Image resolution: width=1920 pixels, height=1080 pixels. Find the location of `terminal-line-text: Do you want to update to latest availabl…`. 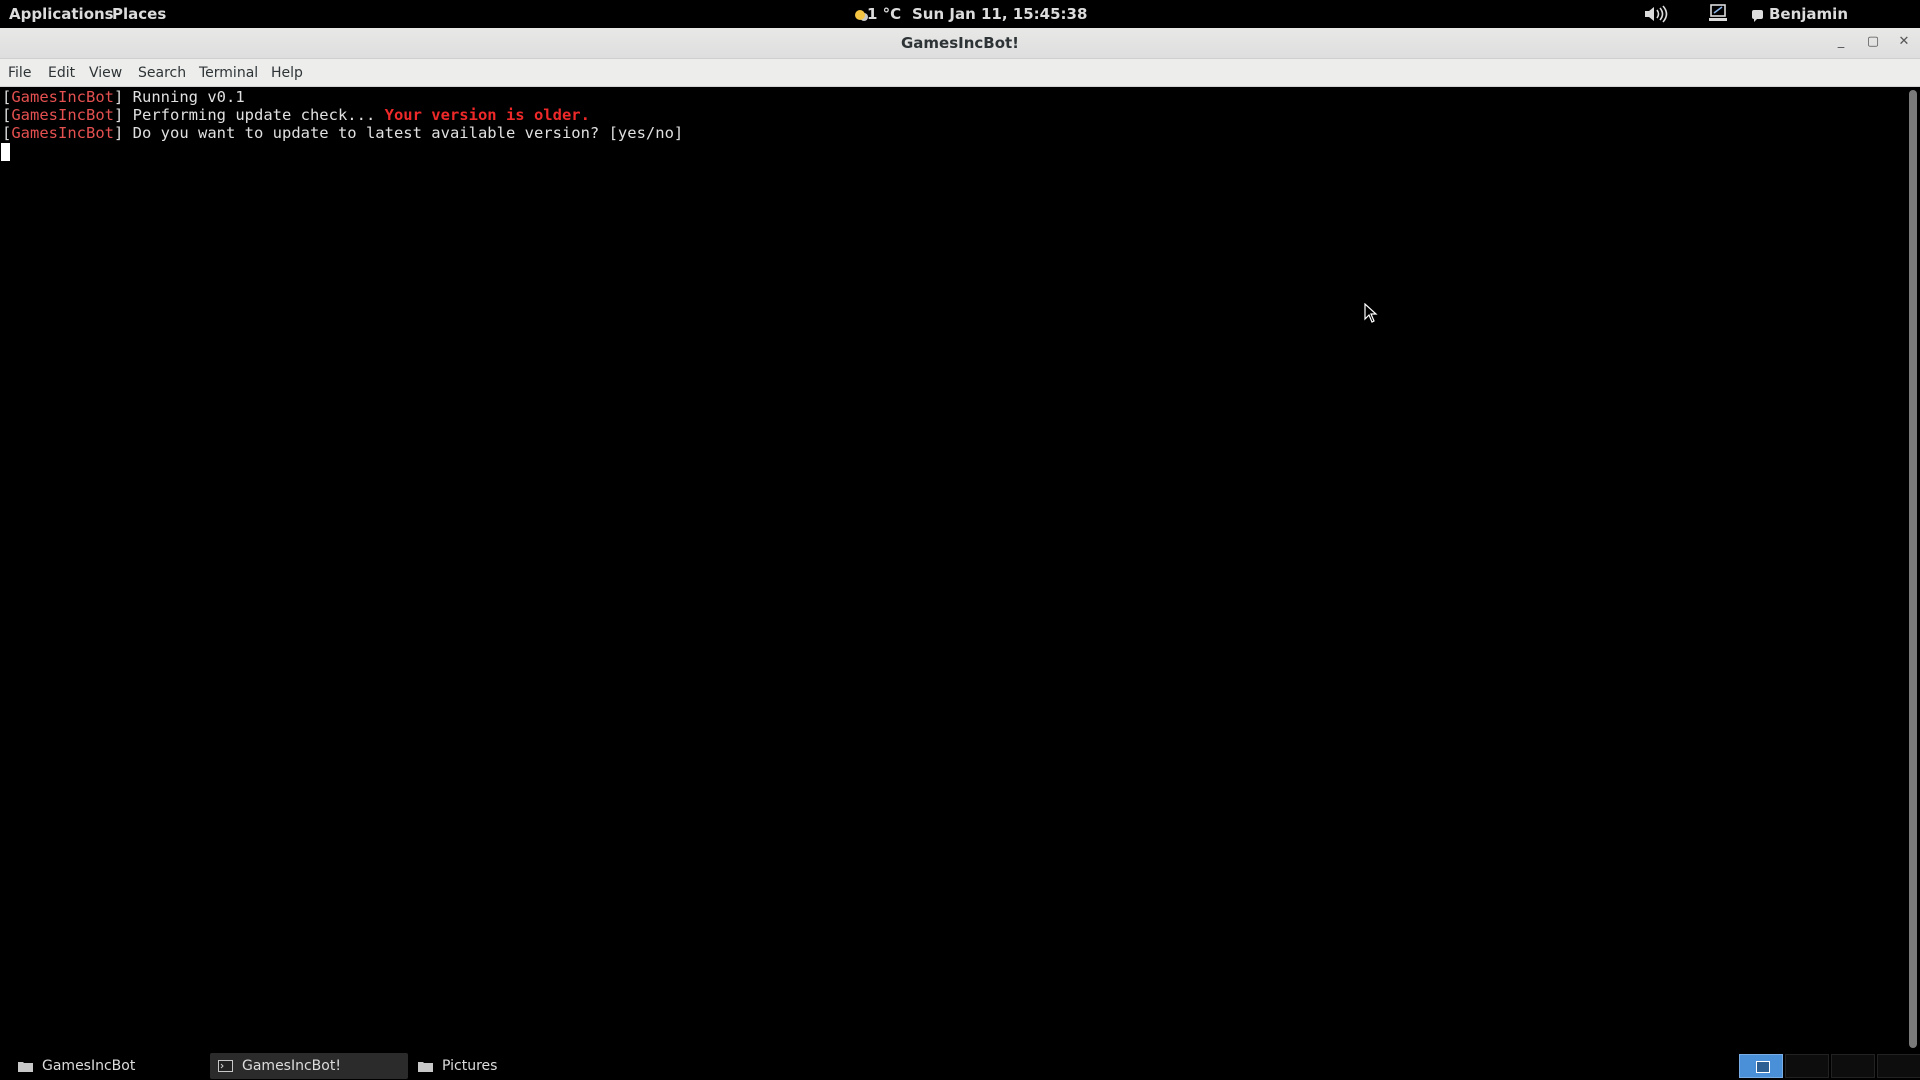

terminal-line-text: Do you want to update to latest availabl… is located at coordinates (403, 133).